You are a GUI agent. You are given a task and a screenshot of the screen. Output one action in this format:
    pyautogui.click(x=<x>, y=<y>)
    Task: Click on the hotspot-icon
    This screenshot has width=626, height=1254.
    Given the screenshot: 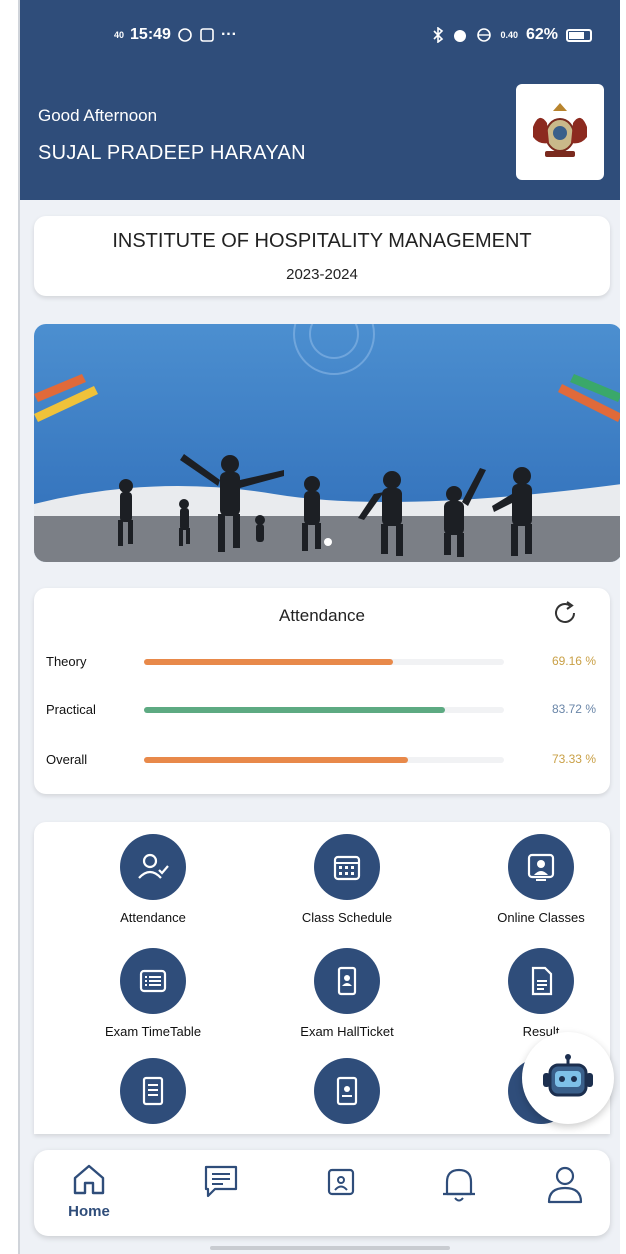 What is the action you would take?
    pyautogui.click(x=484, y=35)
    